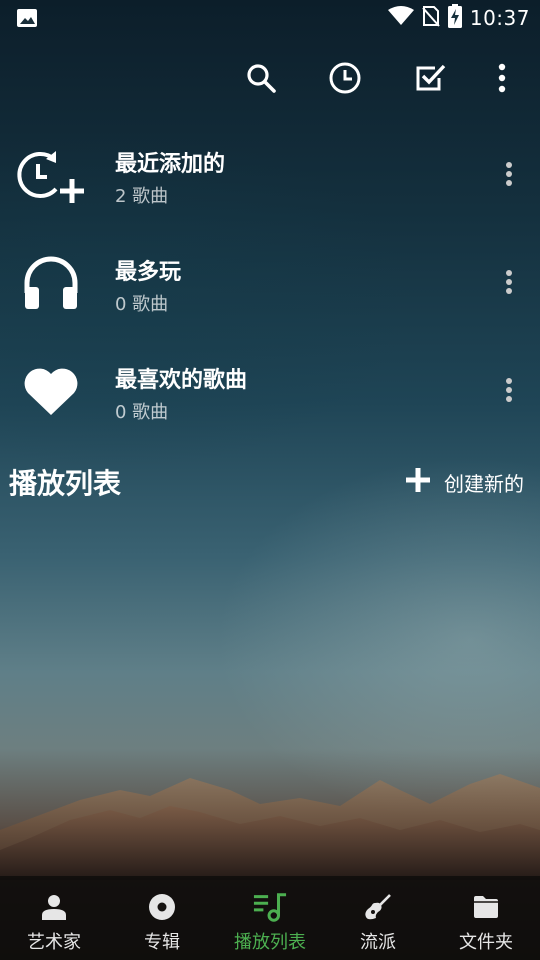 This screenshot has width=540, height=960. What do you see at coordinates (484, 483) in the screenshot?
I see `create-playlist-label: 创建新的` at bounding box center [484, 483].